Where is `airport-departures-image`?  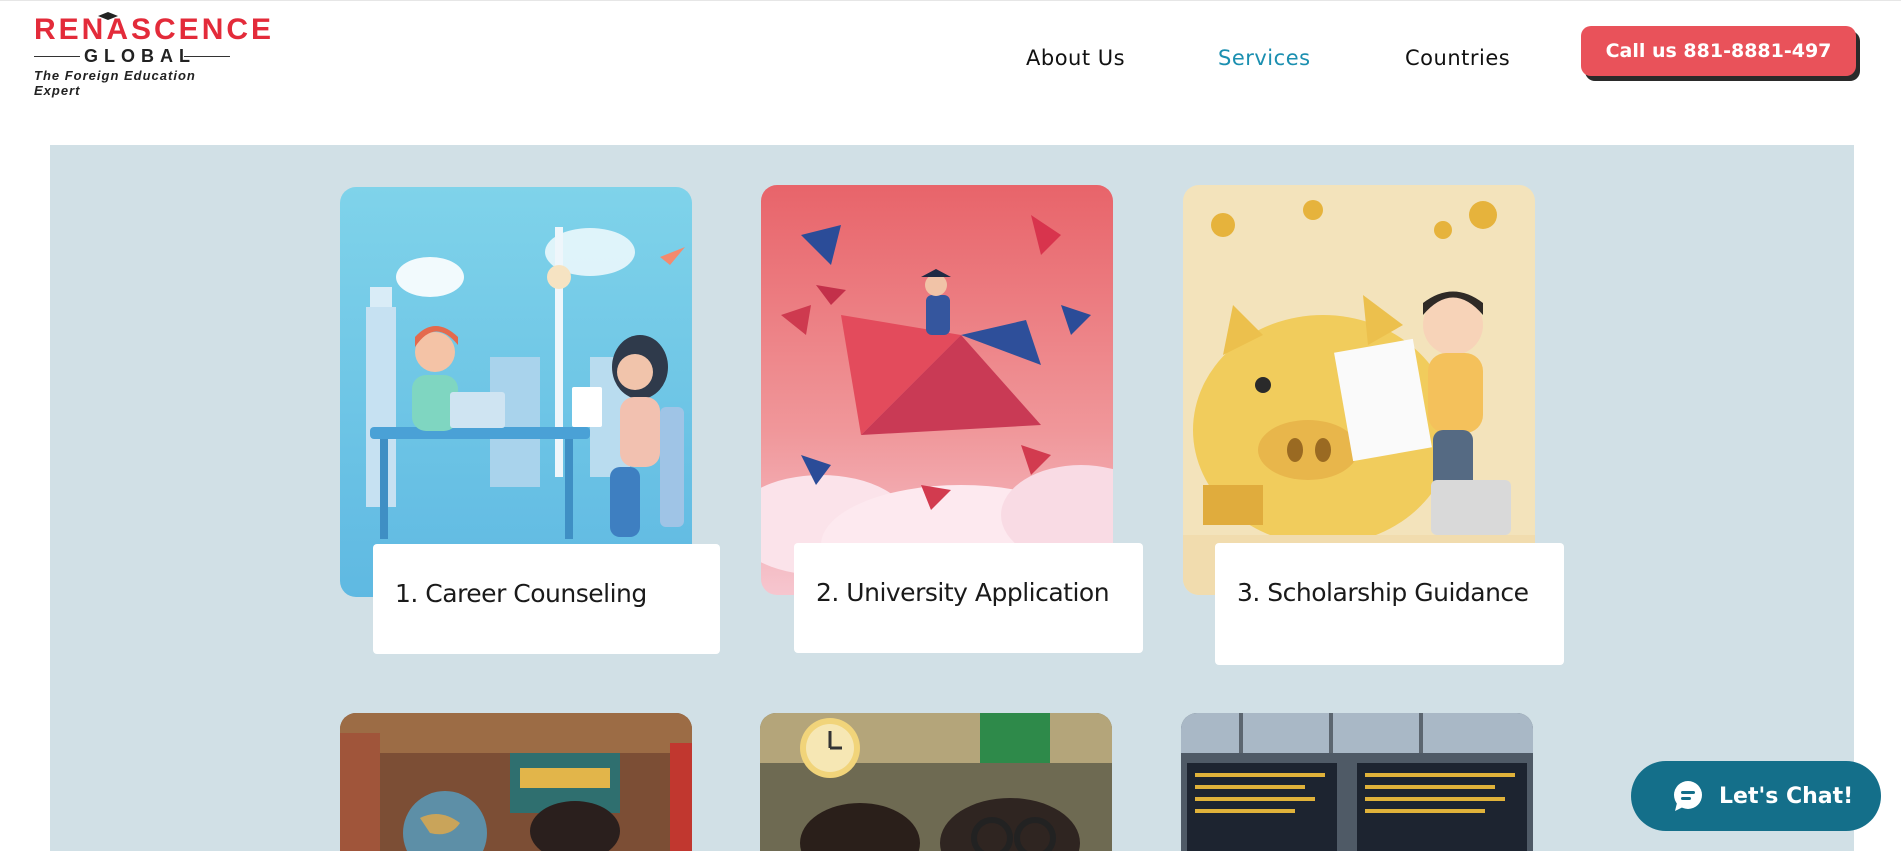
airport-departures-image is located at coordinates (1357, 782).